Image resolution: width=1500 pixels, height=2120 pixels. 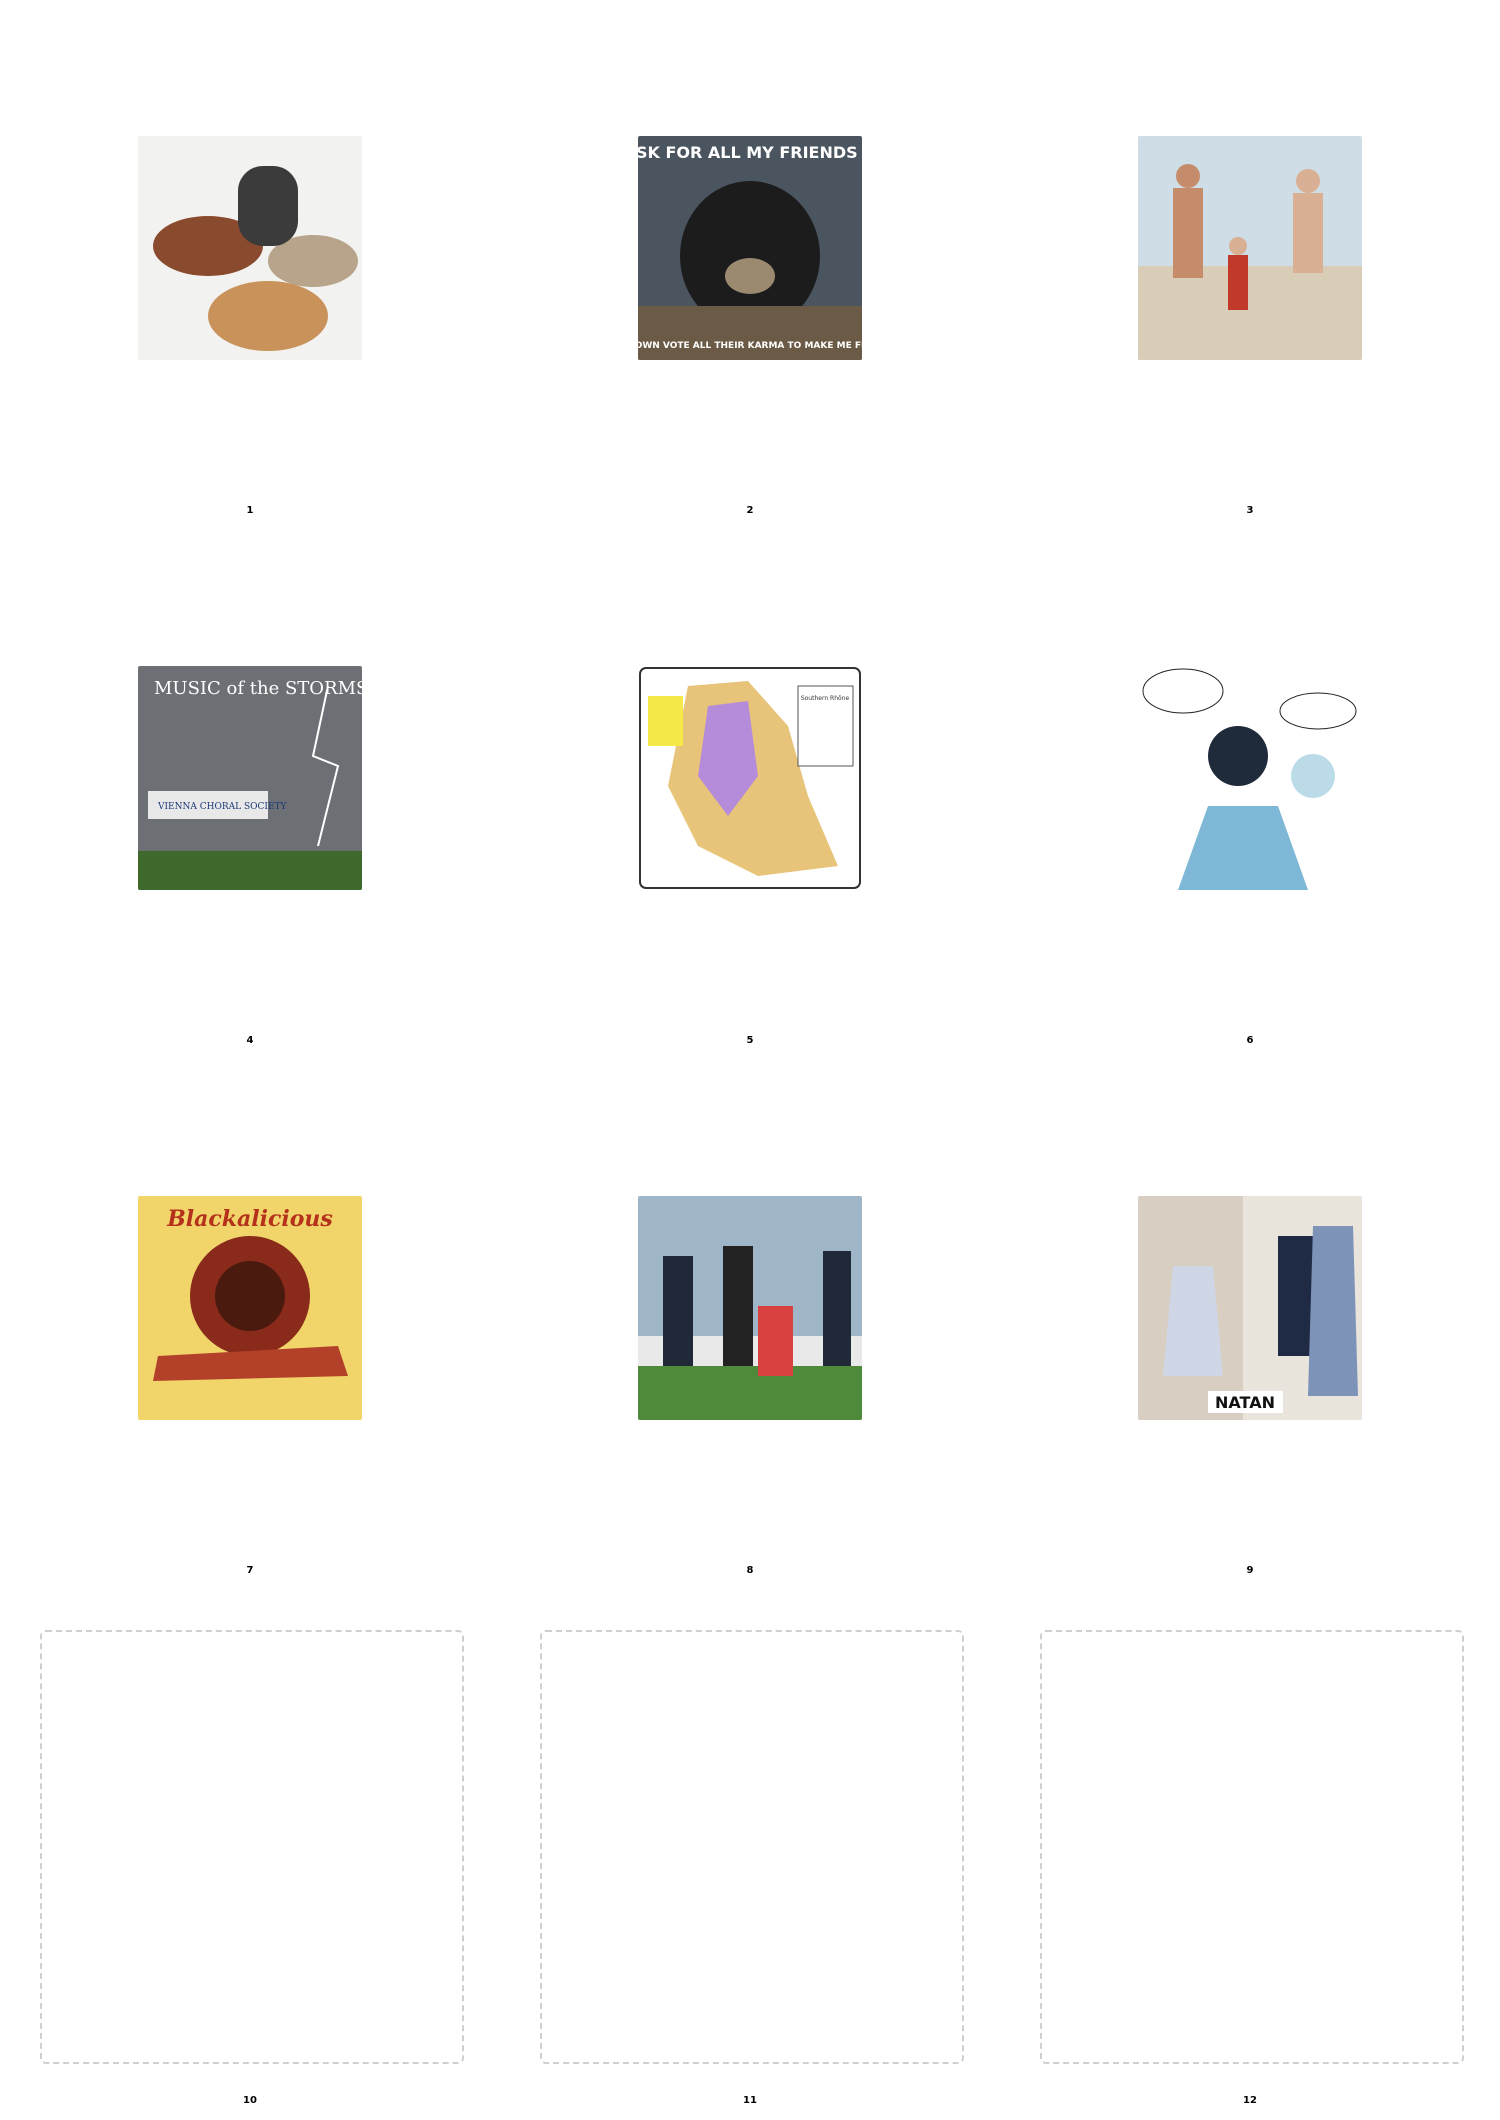 I want to click on pottery-photo-icon, so click(x=250, y=248).